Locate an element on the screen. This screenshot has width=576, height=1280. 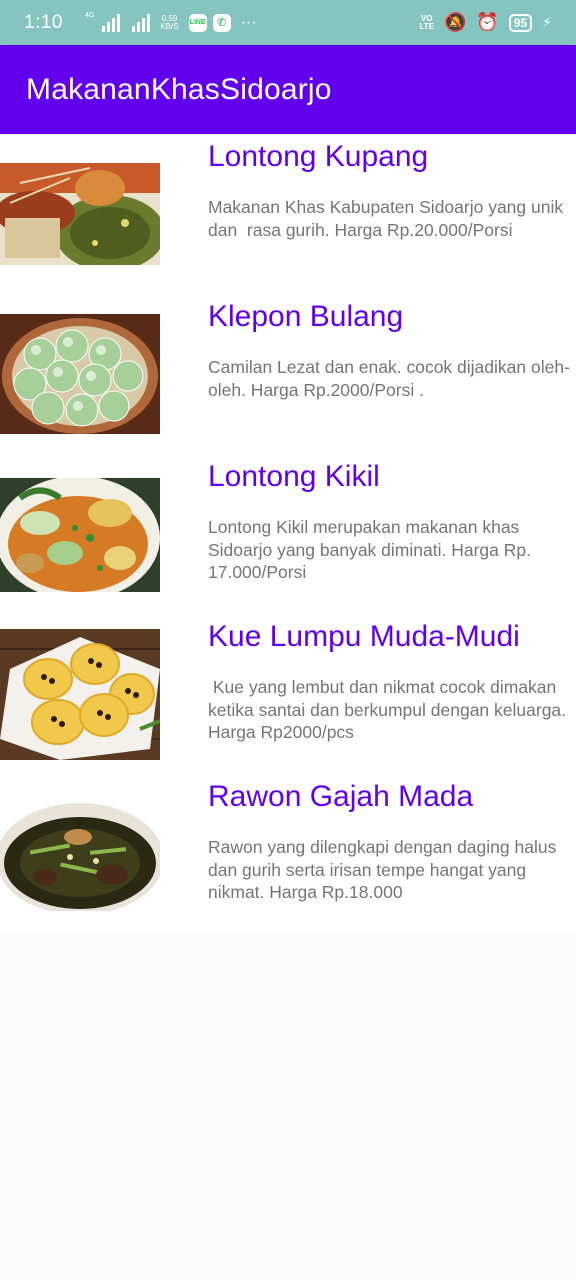
network-speed: 0.59 KB/S is located at coordinates (169, 22).